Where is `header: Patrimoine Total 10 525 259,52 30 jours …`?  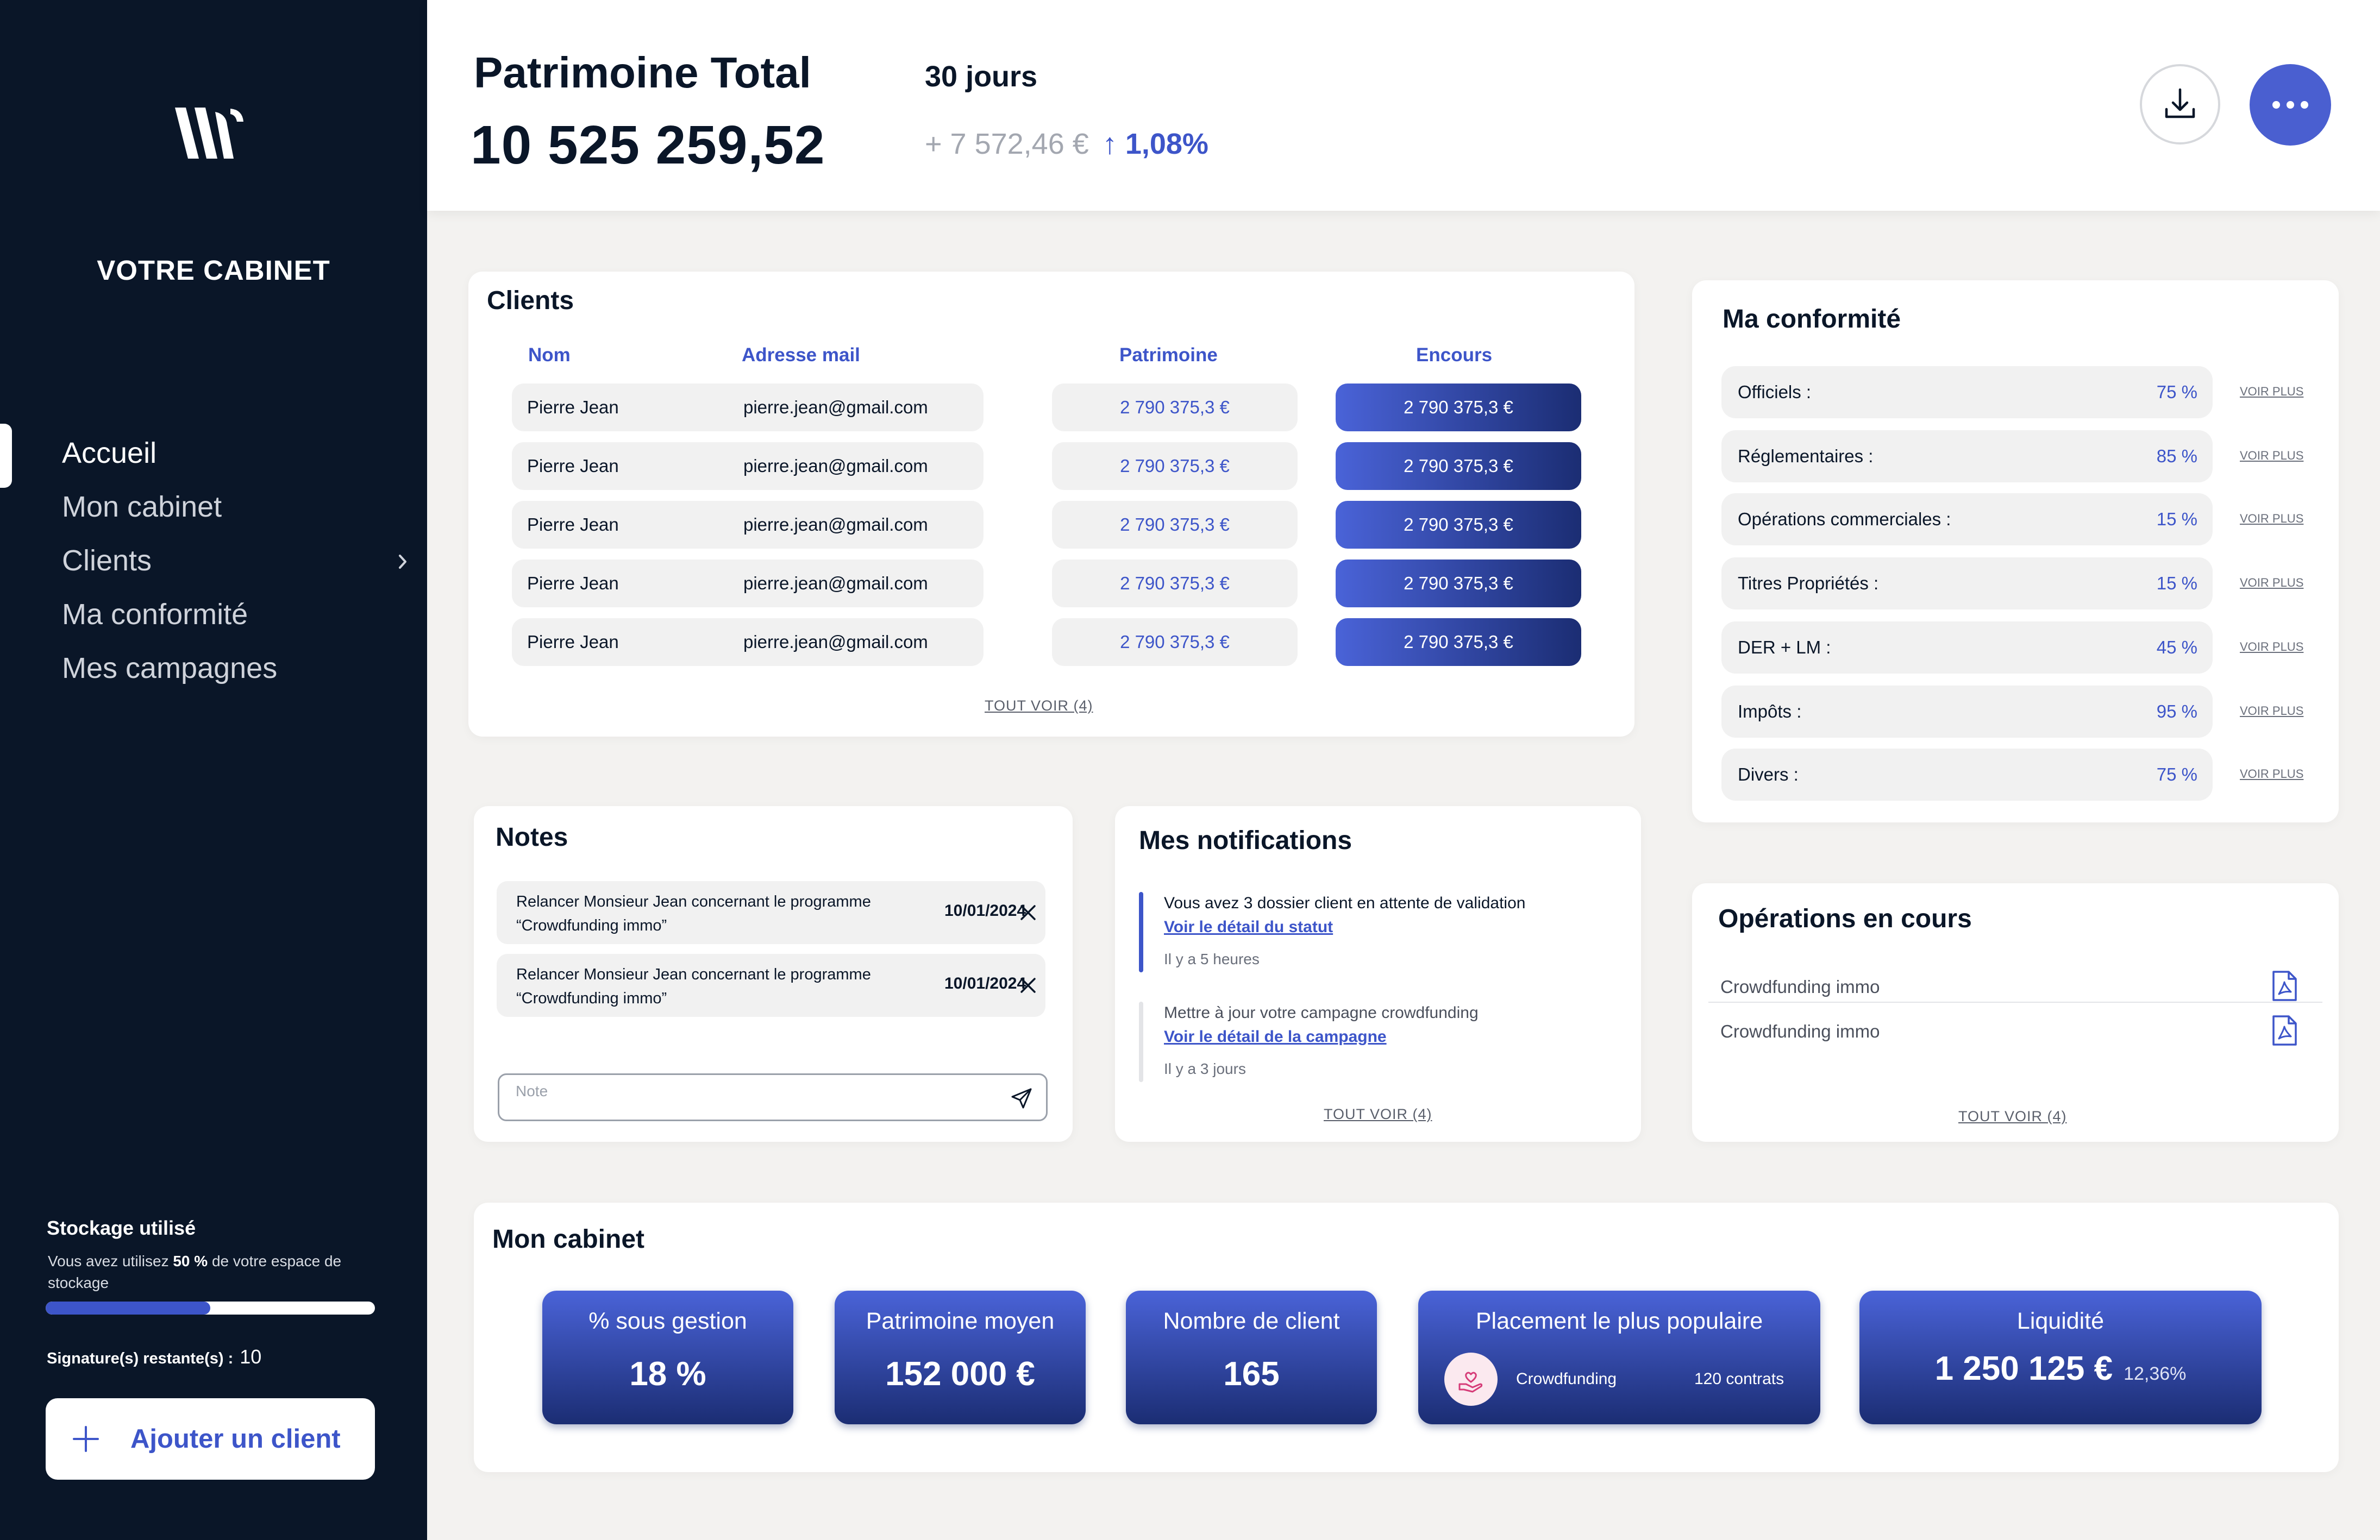 header: Patrimoine Total 10 525 259,52 30 jours … is located at coordinates (1403, 105).